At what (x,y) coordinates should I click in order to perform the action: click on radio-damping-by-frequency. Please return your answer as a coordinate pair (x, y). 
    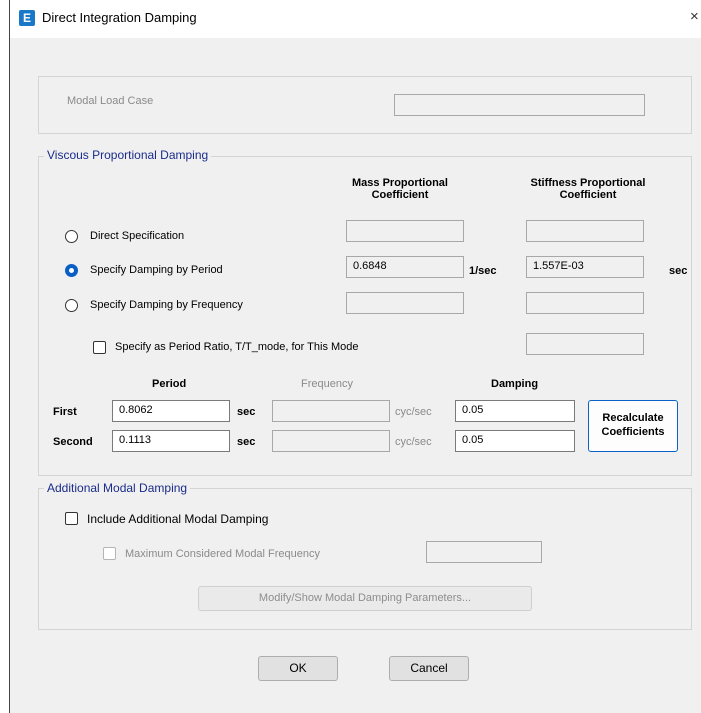
    Looking at the image, I should click on (71, 305).